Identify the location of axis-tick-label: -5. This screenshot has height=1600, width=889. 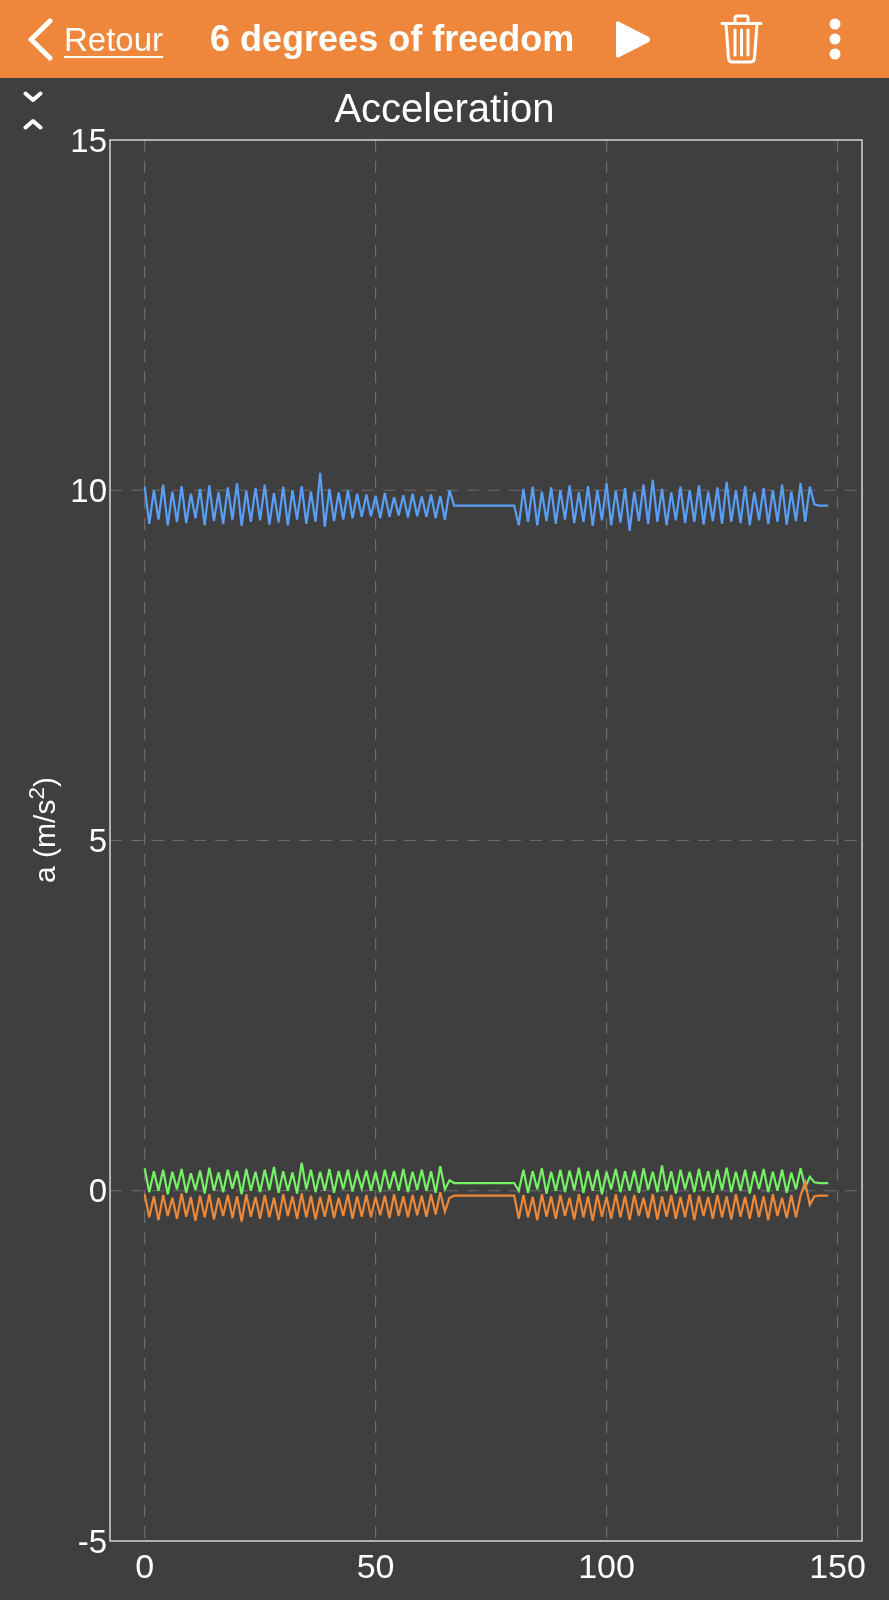
(92, 1541).